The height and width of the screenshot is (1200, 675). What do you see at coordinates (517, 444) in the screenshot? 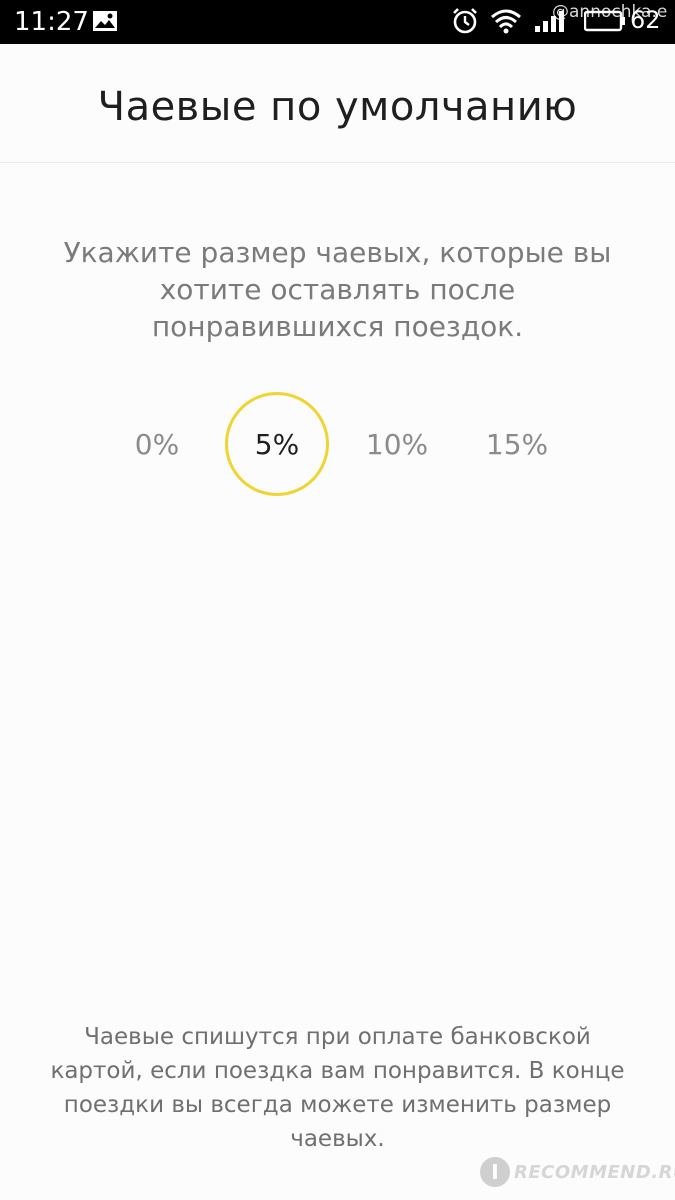
I see `tip-option-15: 15%` at bounding box center [517, 444].